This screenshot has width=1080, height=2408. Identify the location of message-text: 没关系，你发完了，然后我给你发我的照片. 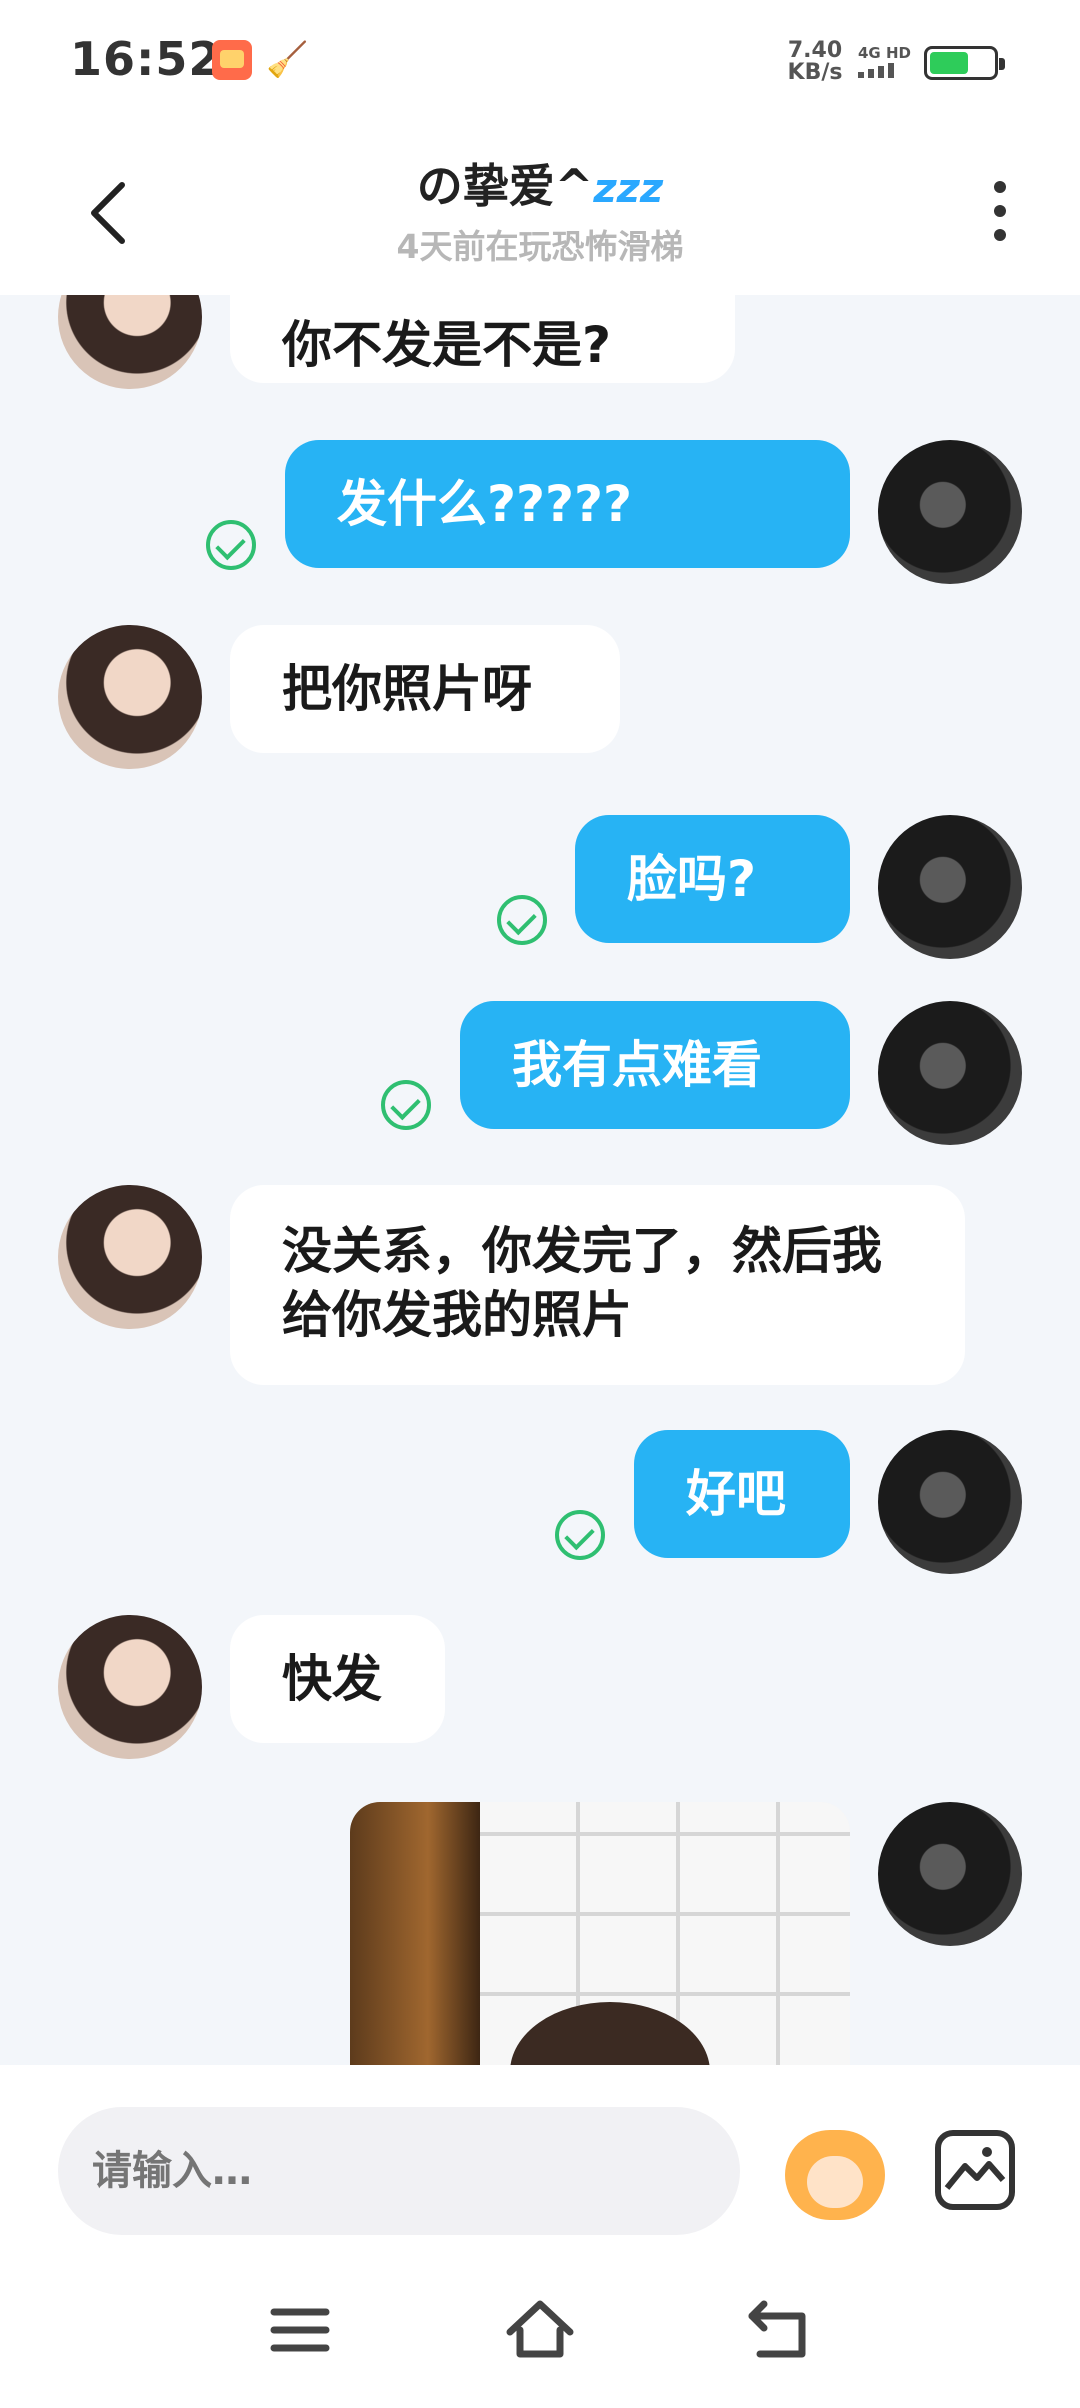
(582, 1283).